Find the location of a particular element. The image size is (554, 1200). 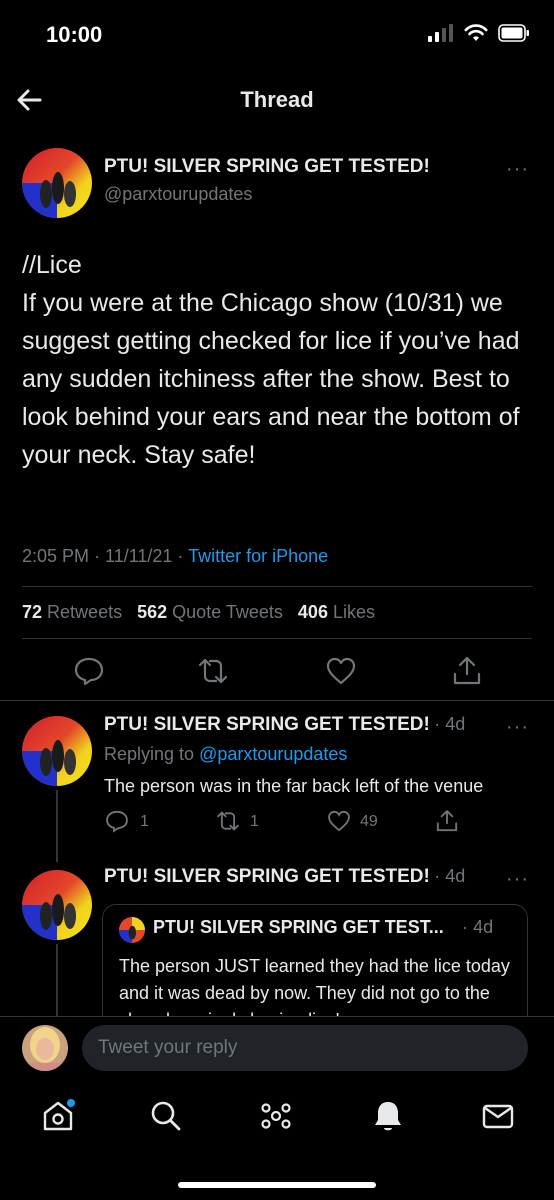

status-time: 10:00 is located at coordinates (74, 34).